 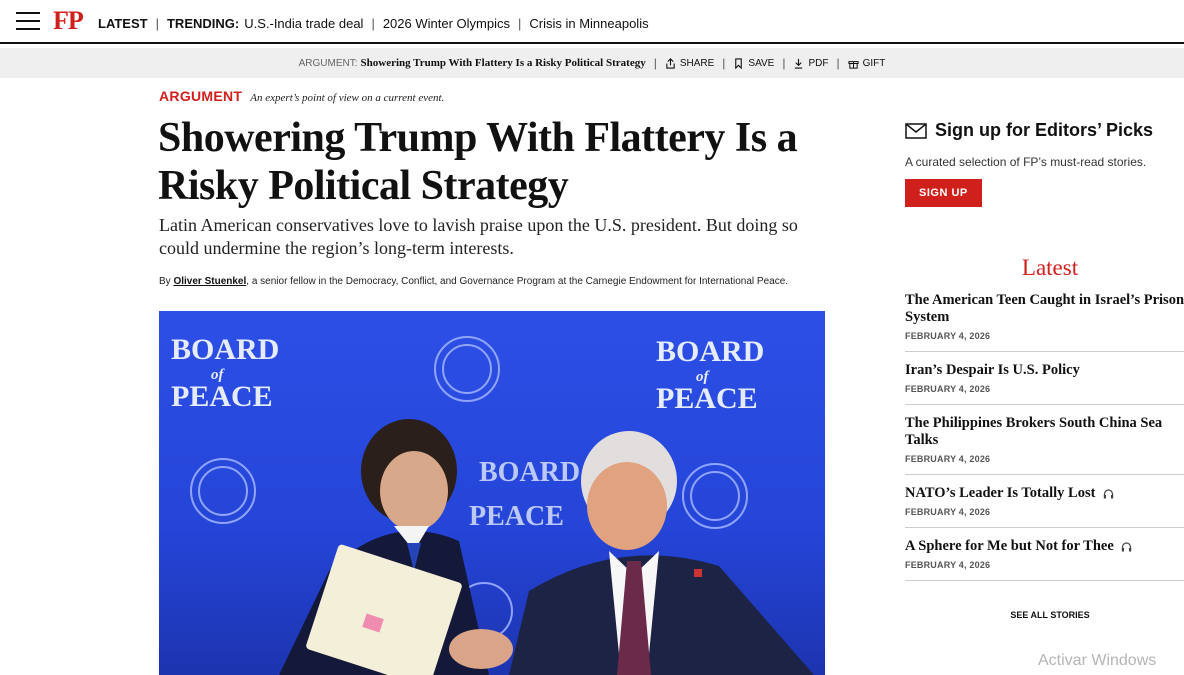 What do you see at coordinates (165, 281) in the screenshot?
I see `byline-prefix: By` at bounding box center [165, 281].